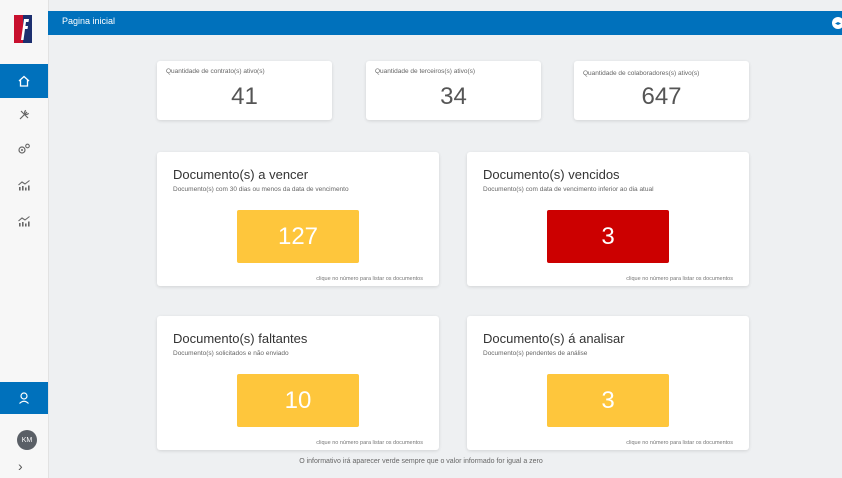 This screenshot has width=842, height=478. I want to click on app-logo, so click(23, 29).